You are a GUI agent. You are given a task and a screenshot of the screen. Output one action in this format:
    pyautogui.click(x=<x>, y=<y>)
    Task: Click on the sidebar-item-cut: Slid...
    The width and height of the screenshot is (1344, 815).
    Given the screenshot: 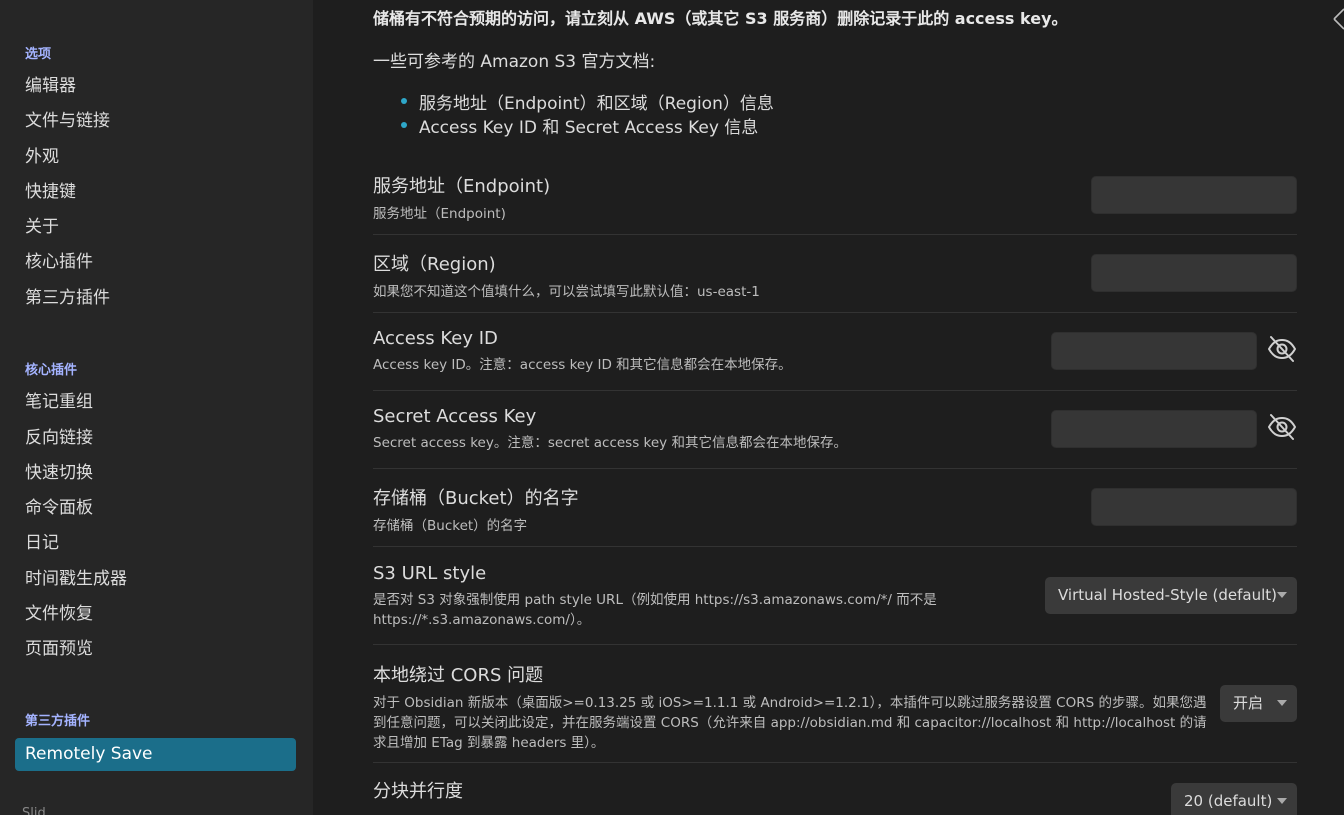 What is the action you would take?
    pyautogui.click(x=40, y=810)
    